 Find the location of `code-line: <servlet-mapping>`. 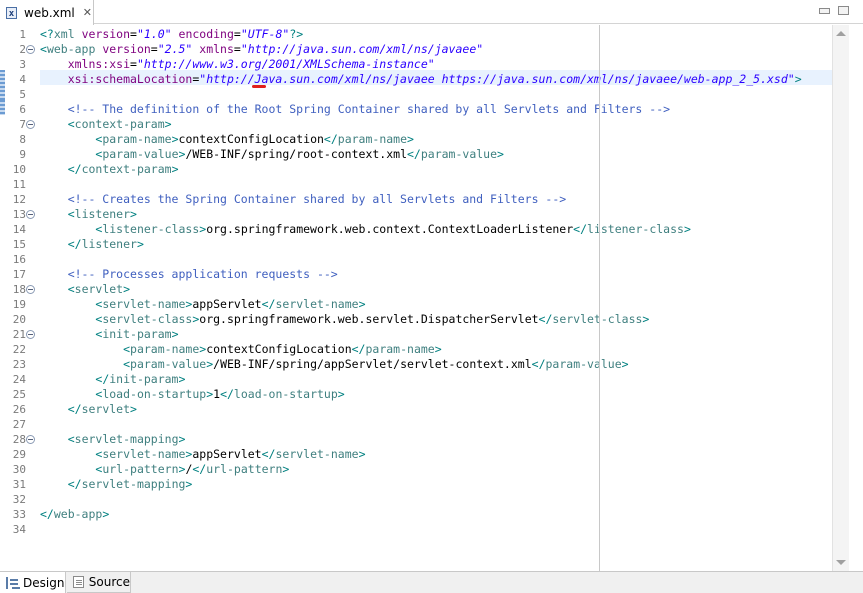

code-line: <servlet-mapping> is located at coordinates (113, 439).